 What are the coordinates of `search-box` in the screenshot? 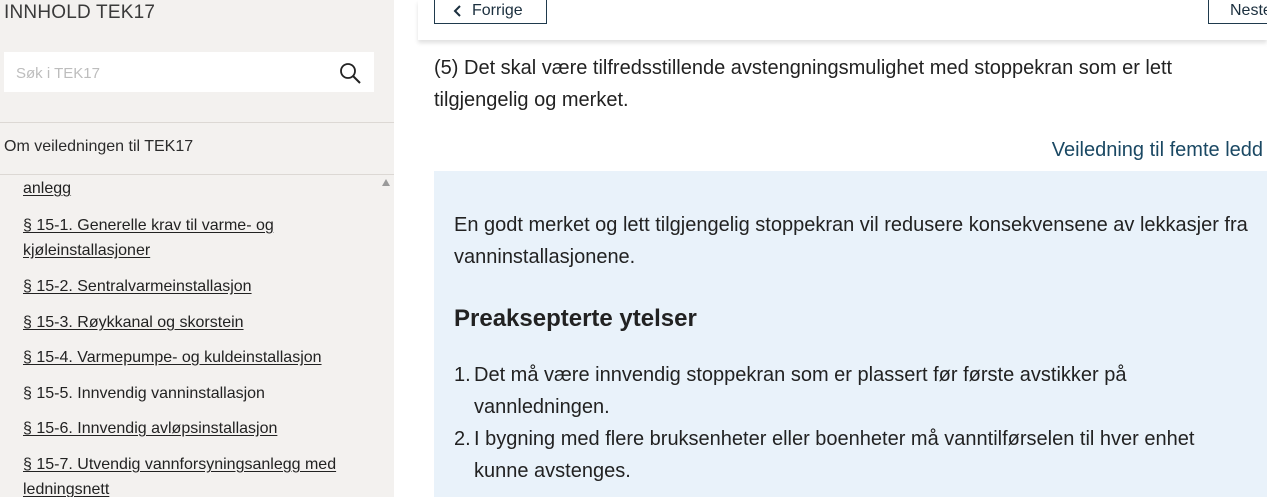 It's located at (189, 73).